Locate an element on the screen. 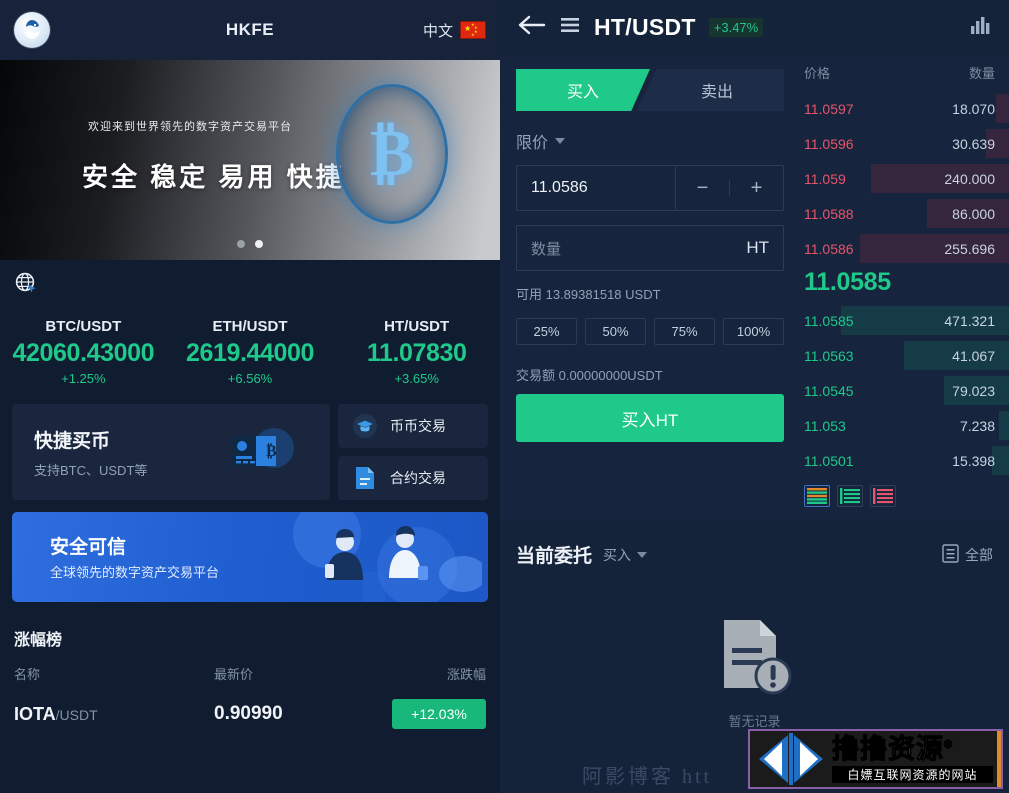 This screenshot has height=793, width=1009. order-type-select: 限价 is located at coordinates (650, 138).